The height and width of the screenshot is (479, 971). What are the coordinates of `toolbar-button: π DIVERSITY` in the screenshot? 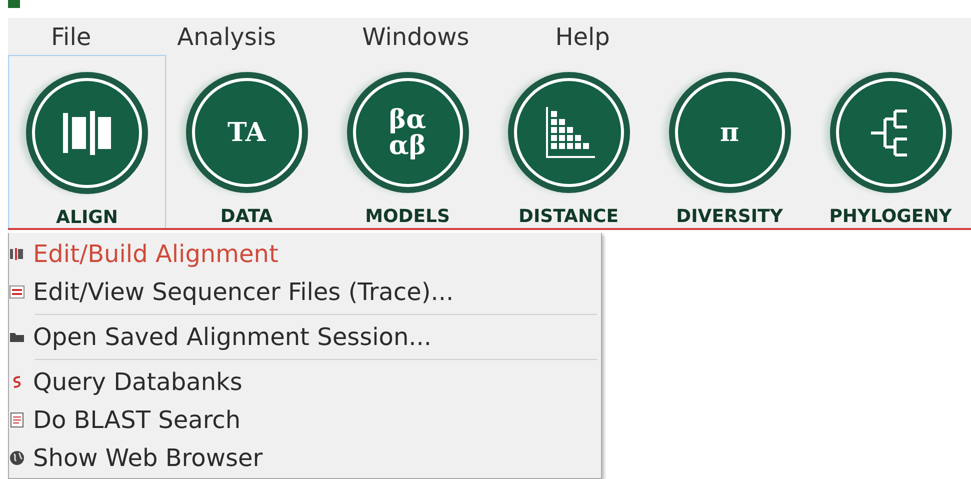 It's located at (729, 141).